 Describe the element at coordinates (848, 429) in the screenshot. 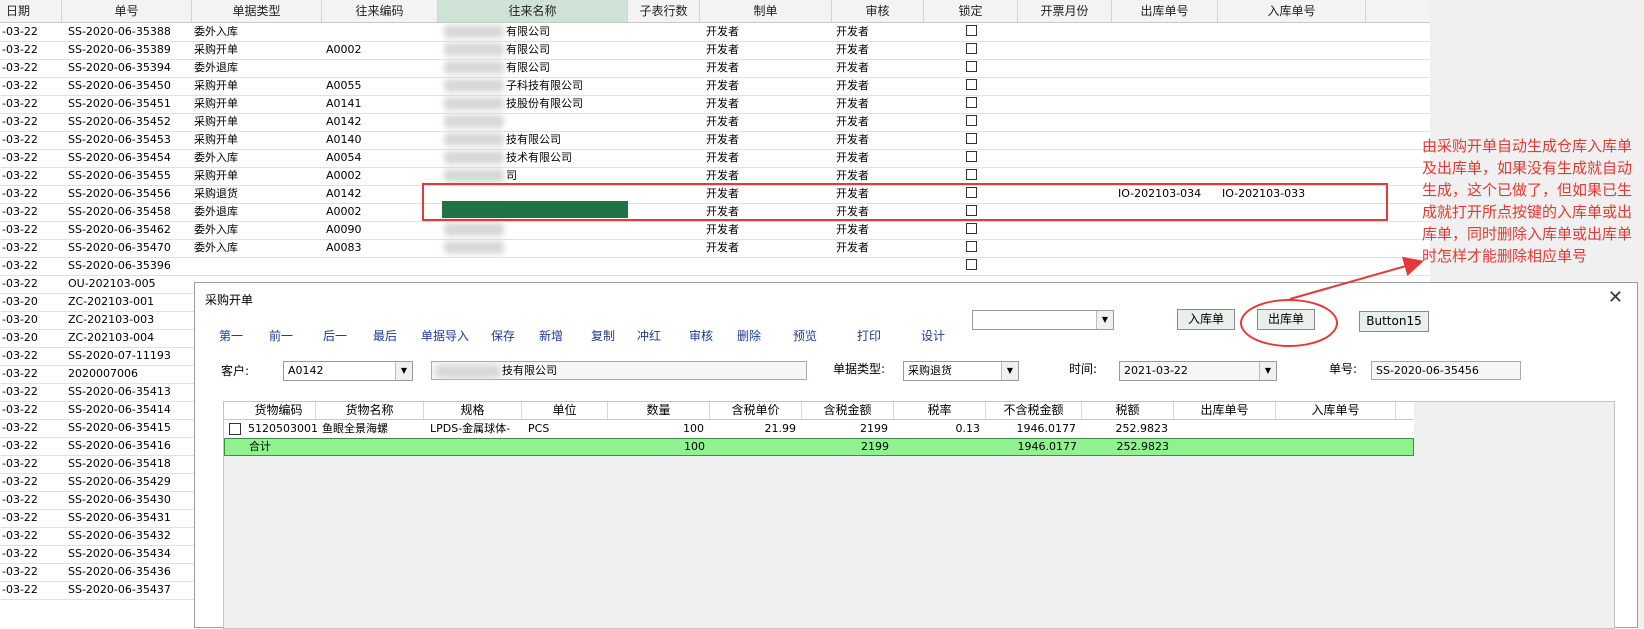

I see `grid-cell-amount: 2199` at that location.